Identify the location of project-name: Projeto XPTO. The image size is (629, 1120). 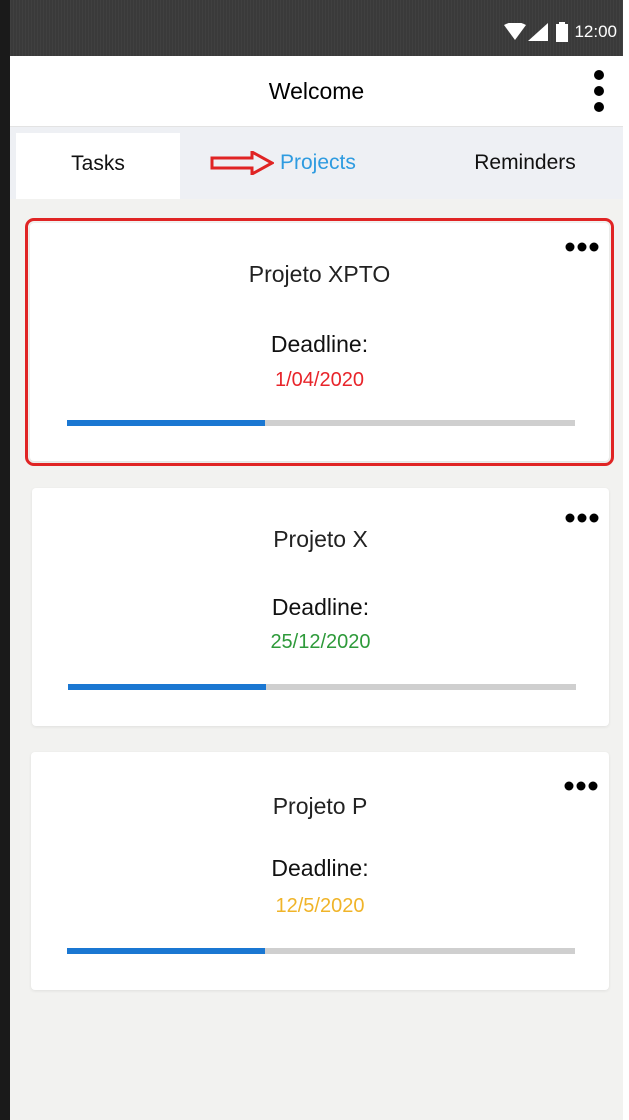
(319, 274).